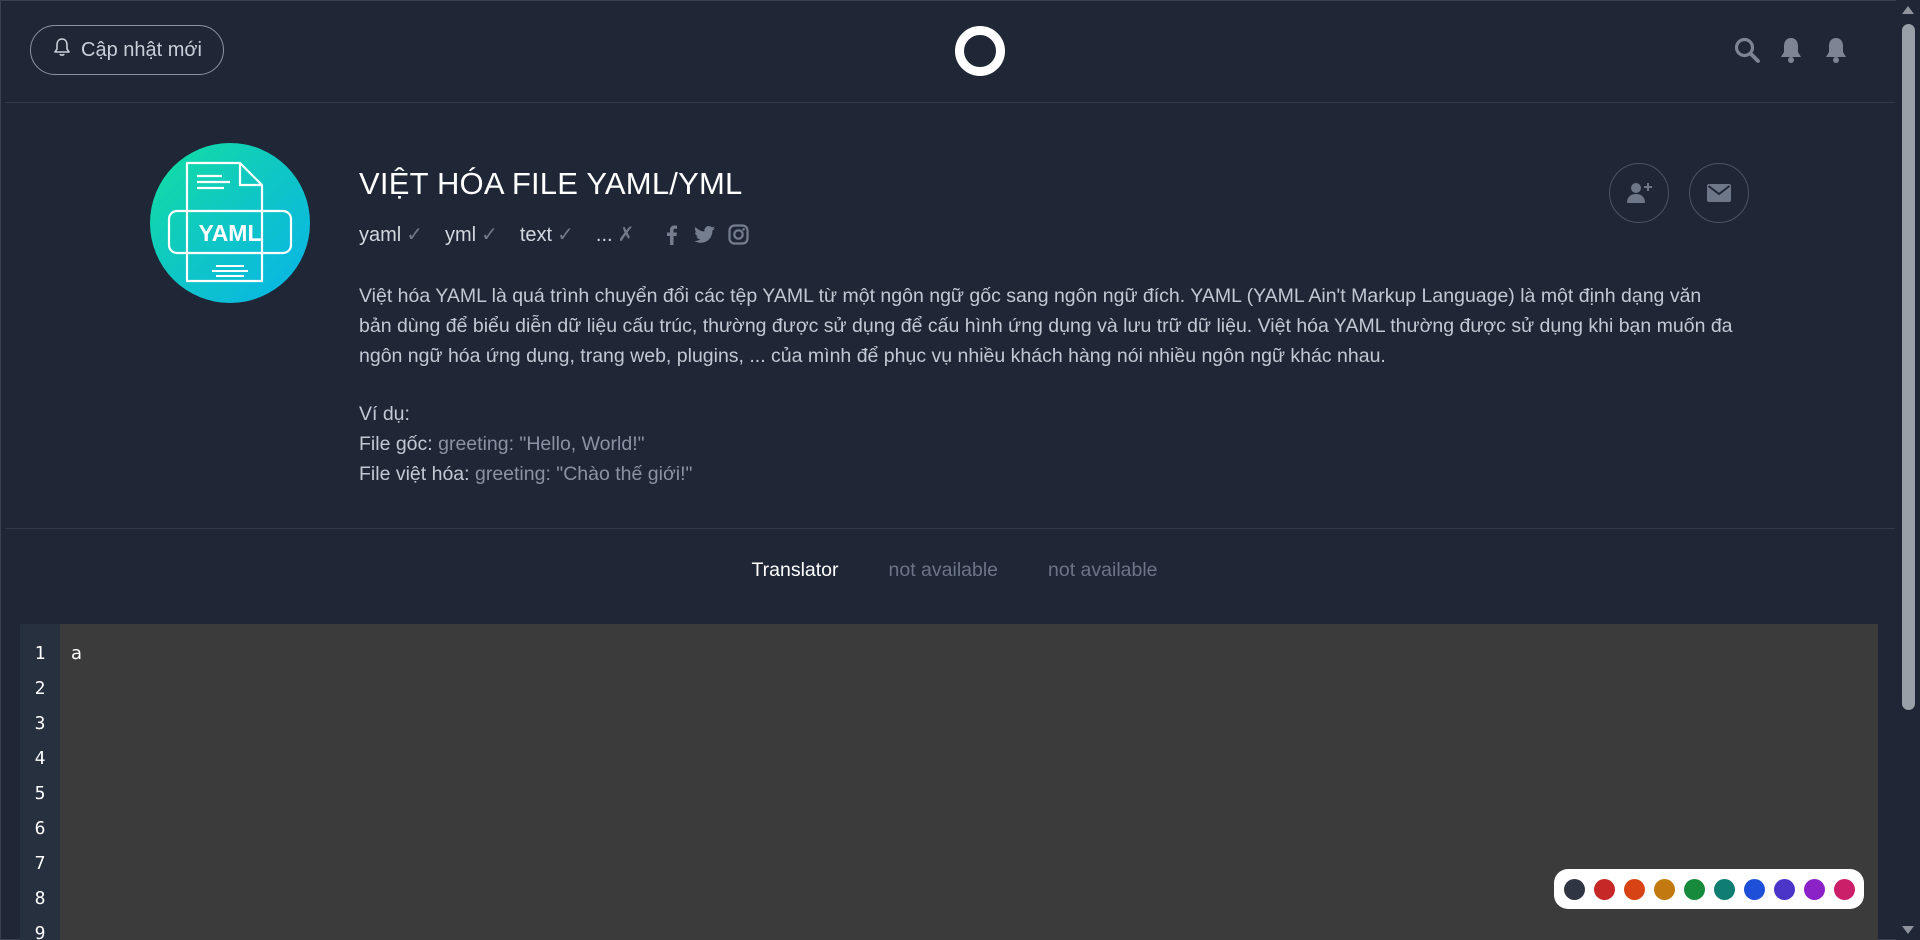  What do you see at coordinates (502, 444) in the screenshot?
I see `example-original: File gốc: greeting: "Hello, World!"` at bounding box center [502, 444].